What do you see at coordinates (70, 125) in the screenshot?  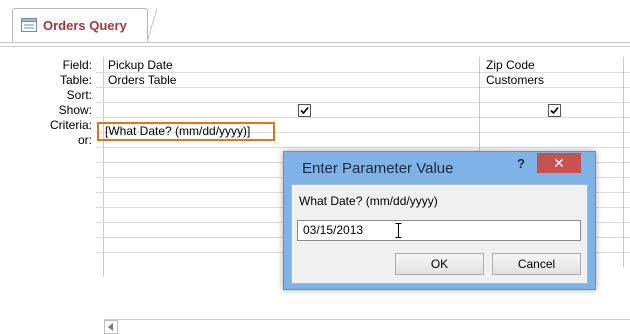 I see `row-label-criteria: Criteria:` at bounding box center [70, 125].